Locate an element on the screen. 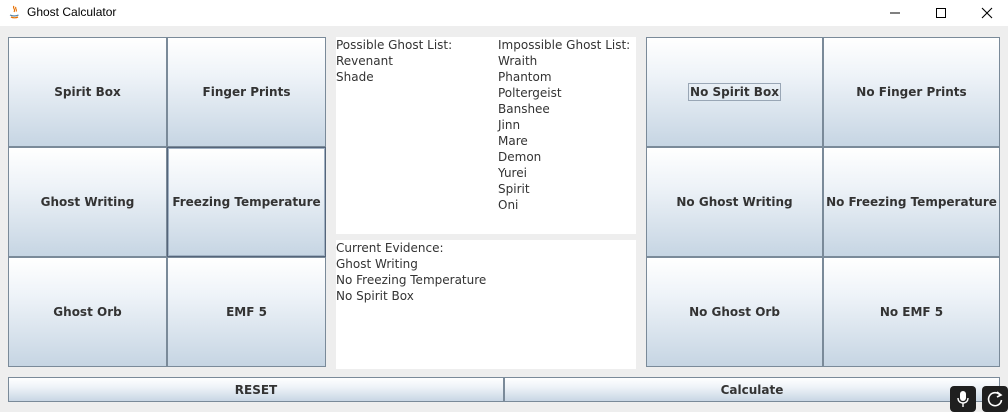 The image size is (1008, 412). minimize-icon is located at coordinates (895, 13).